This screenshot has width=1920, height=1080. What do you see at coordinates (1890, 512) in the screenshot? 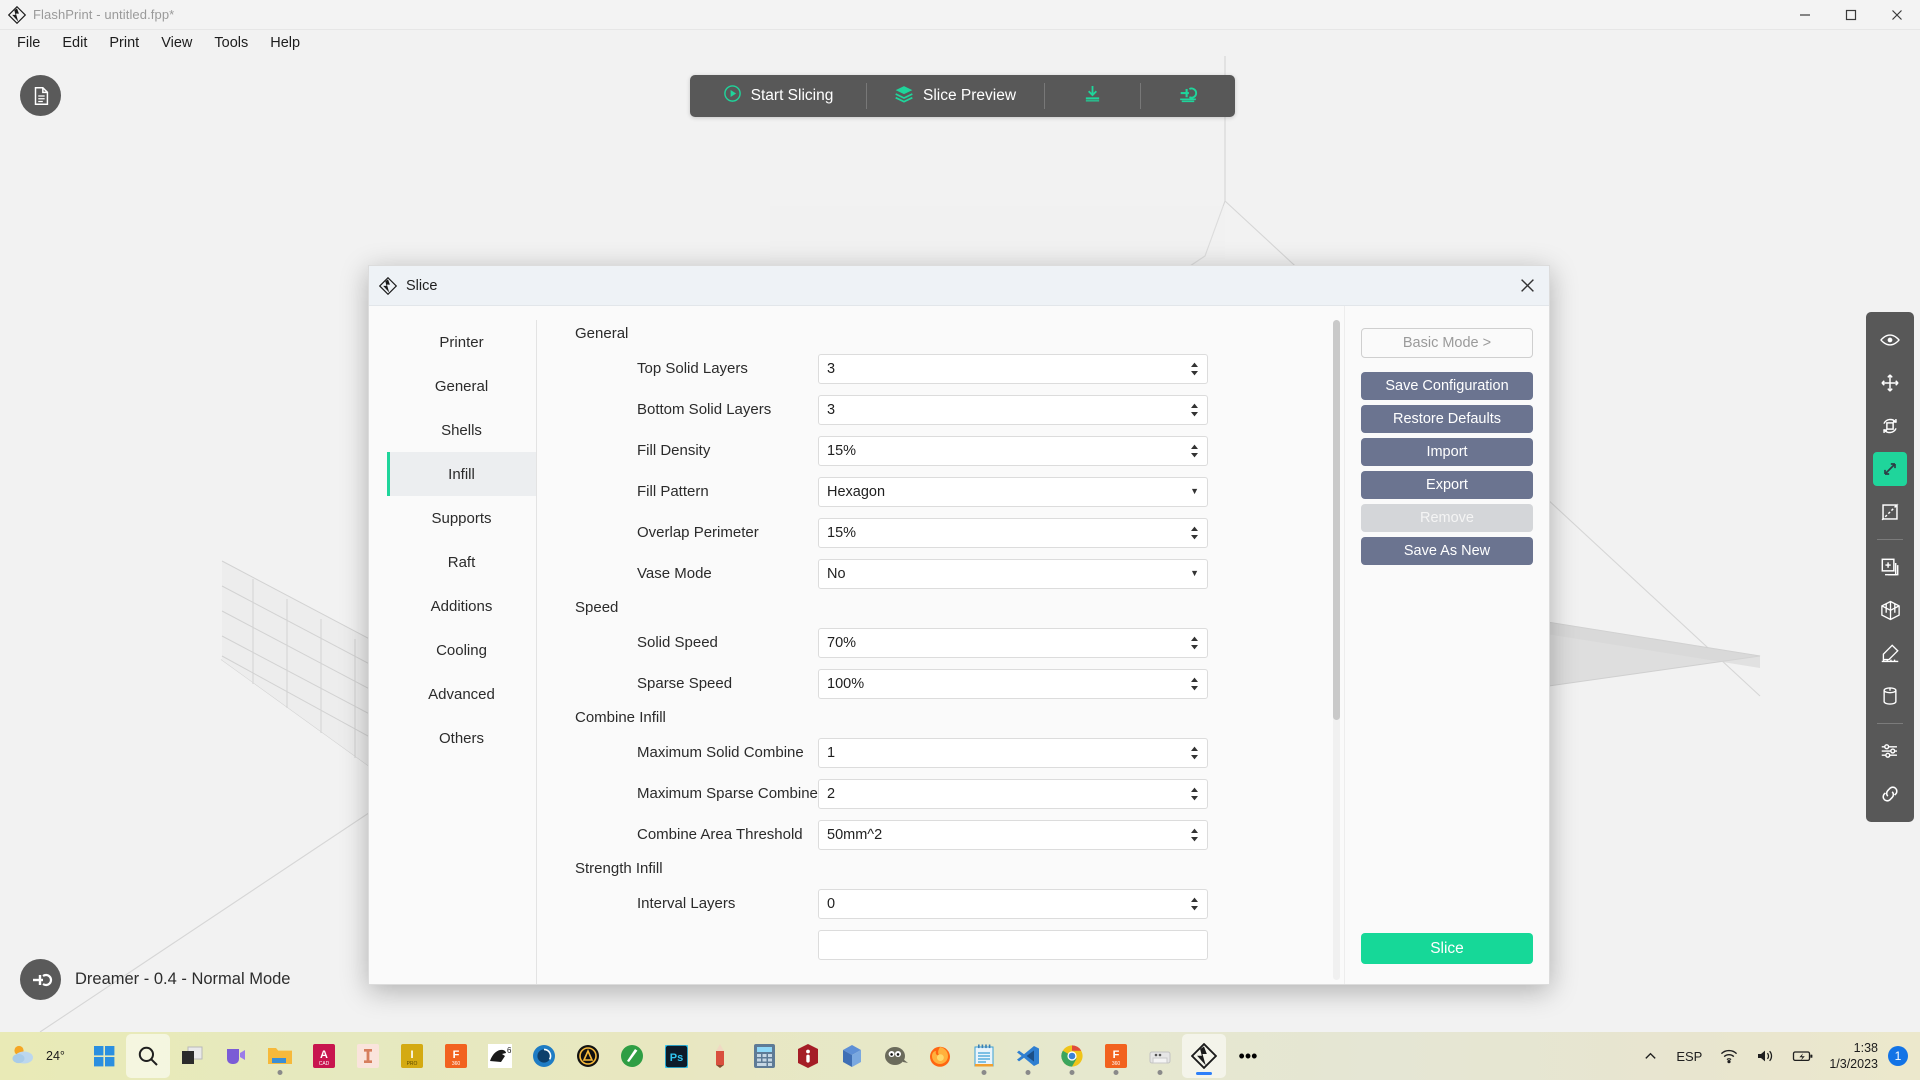
I see `cut-icon` at bounding box center [1890, 512].